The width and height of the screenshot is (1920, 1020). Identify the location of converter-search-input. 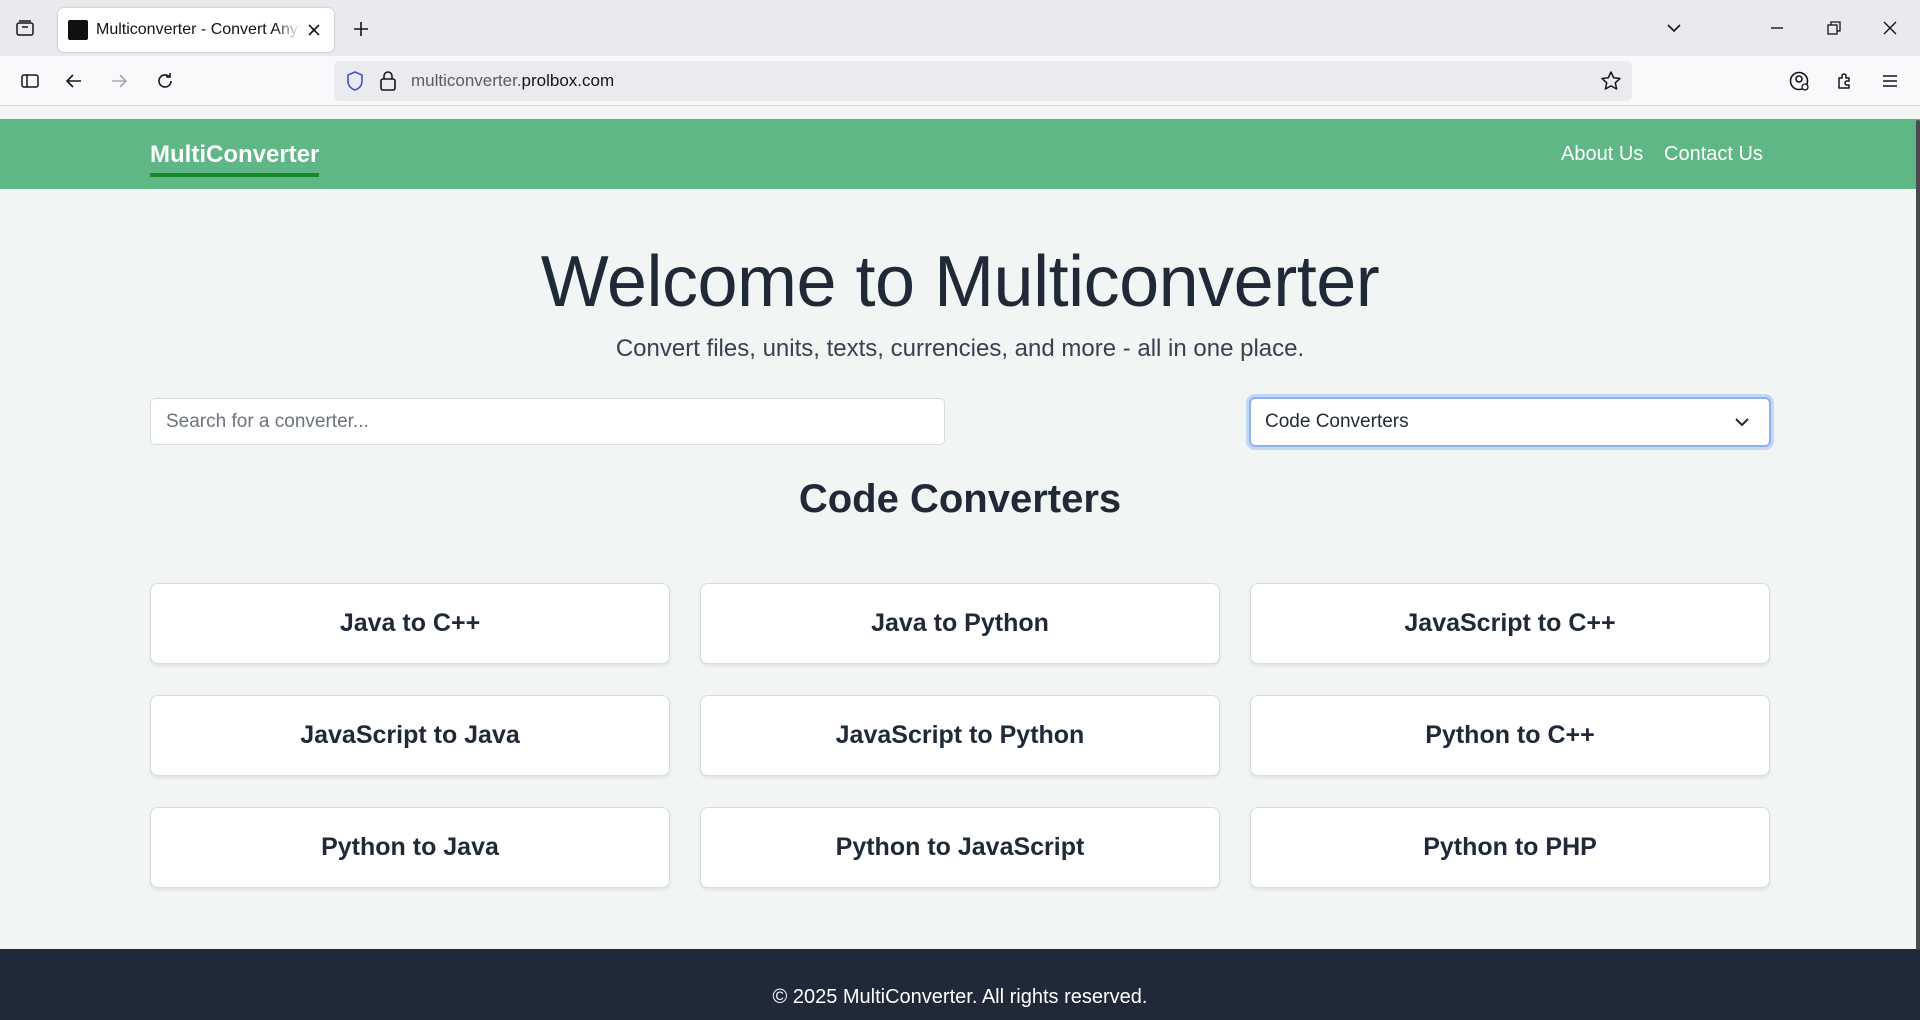
(547, 421).